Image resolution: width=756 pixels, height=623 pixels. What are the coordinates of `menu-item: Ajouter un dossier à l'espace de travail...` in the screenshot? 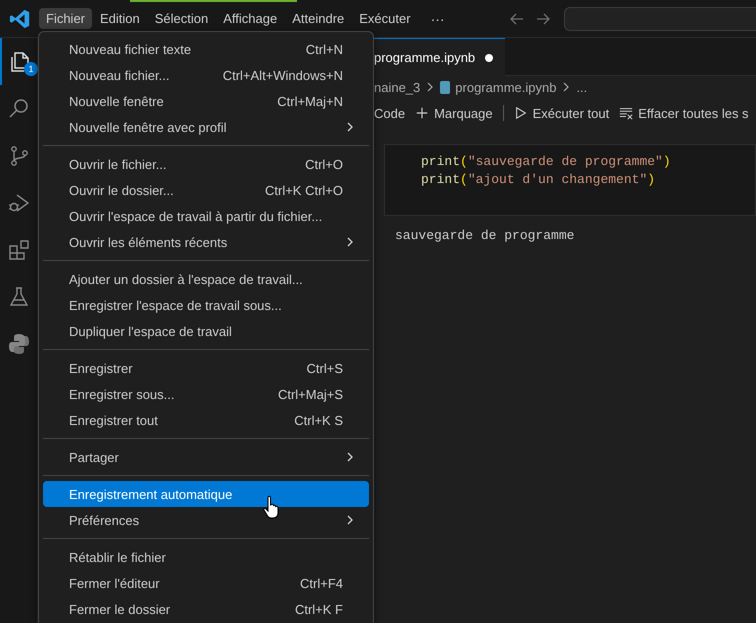 It's located at (206, 279).